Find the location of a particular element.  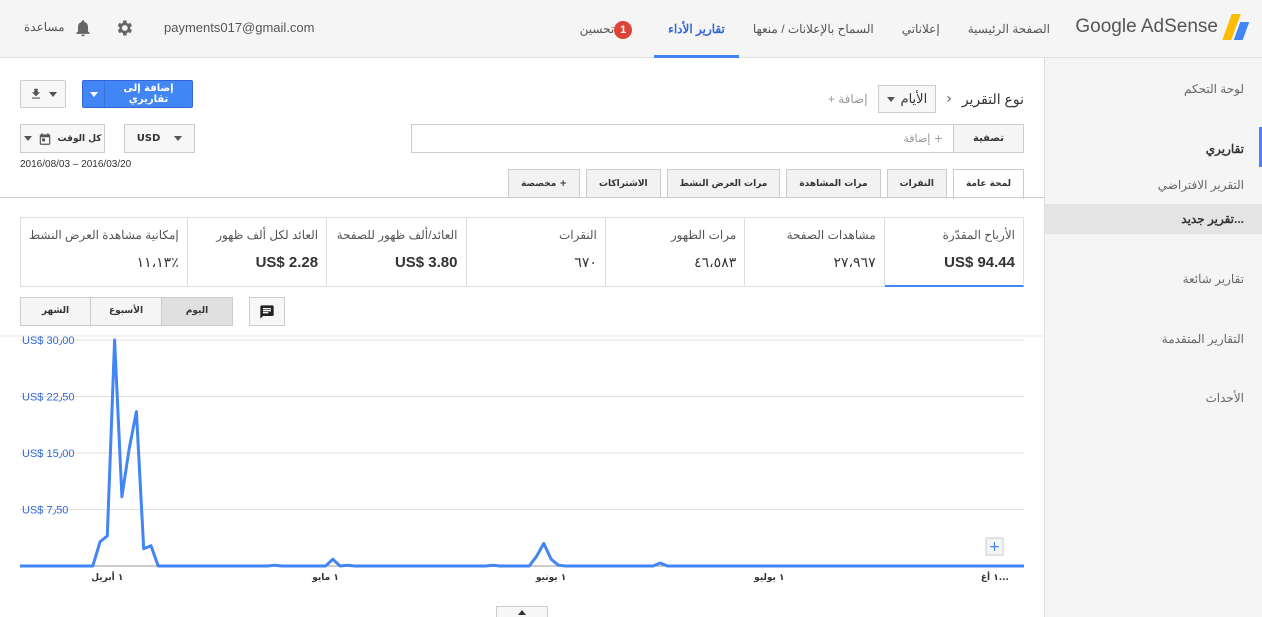

nav-optimization: تحسين 1 is located at coordinates (610, 29).